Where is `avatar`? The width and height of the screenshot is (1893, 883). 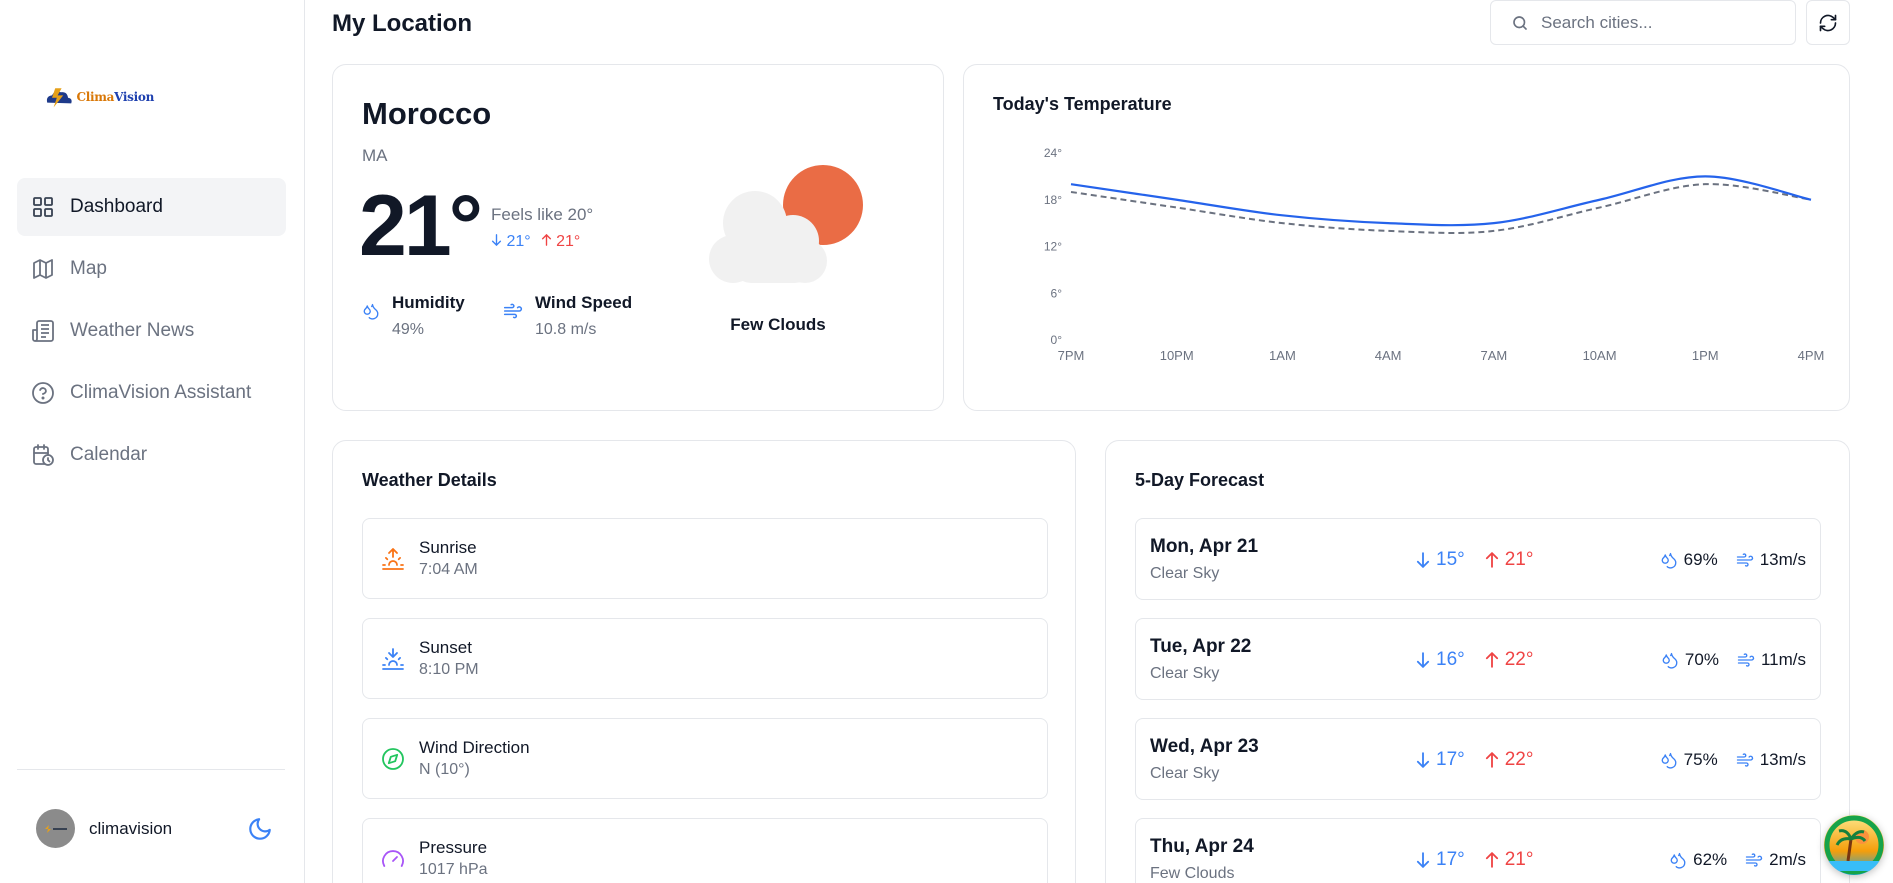
avatar is located at coordinates (55, 828).